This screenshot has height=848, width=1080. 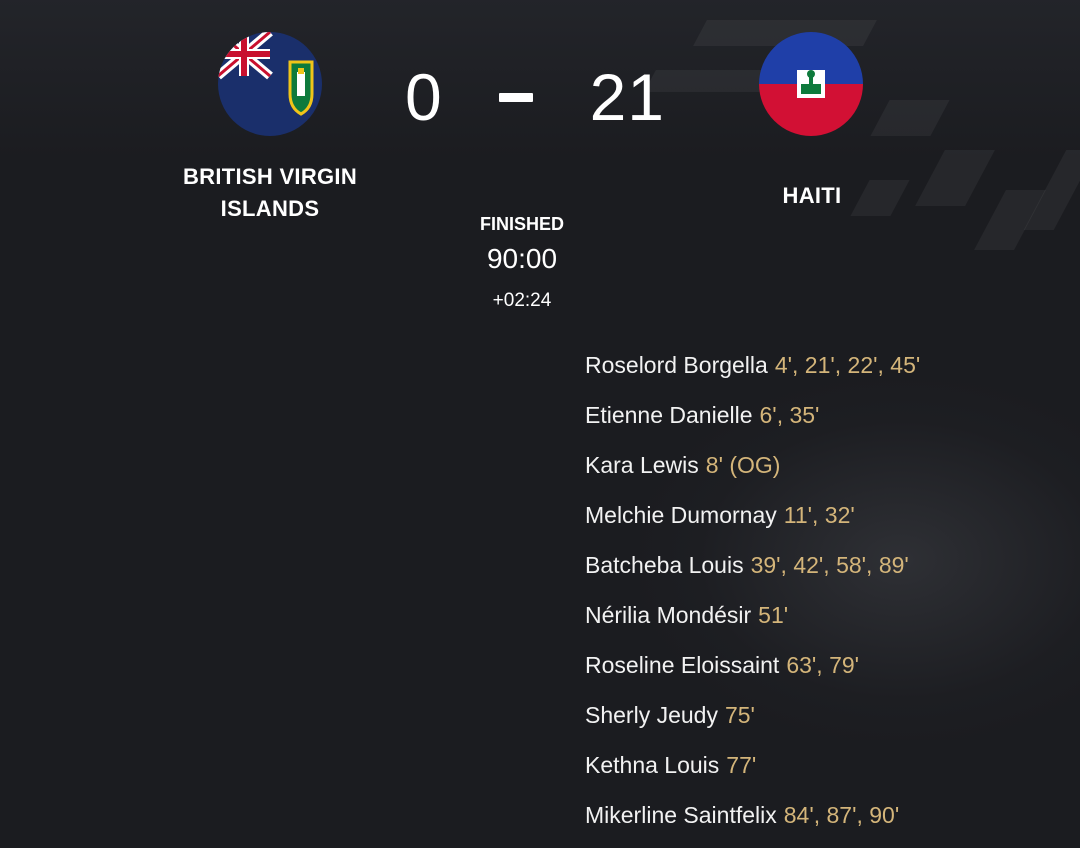 I want to click on scorer-row: Mikerline Saintfelix 84', 87', 90', so click(x=752, y=815).